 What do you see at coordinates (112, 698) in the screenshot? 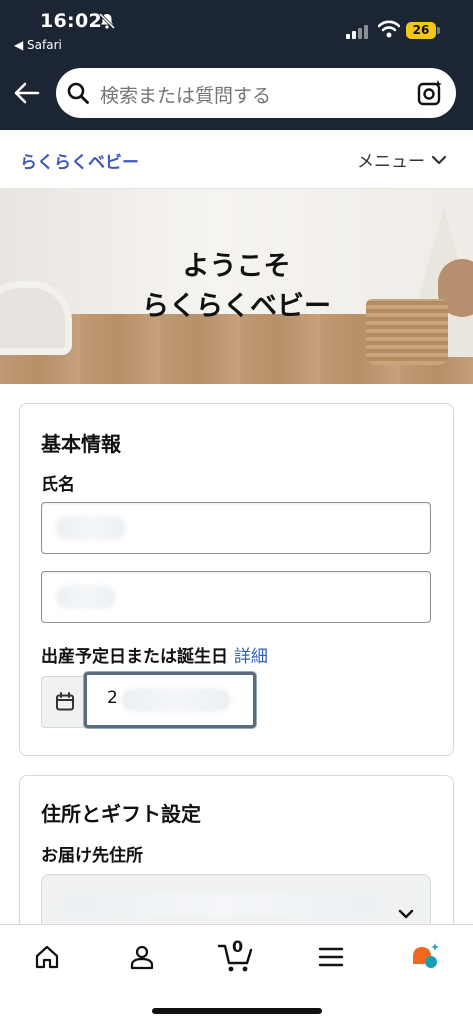
I see `due-date-value: 2` at bounding box center [112, 698].